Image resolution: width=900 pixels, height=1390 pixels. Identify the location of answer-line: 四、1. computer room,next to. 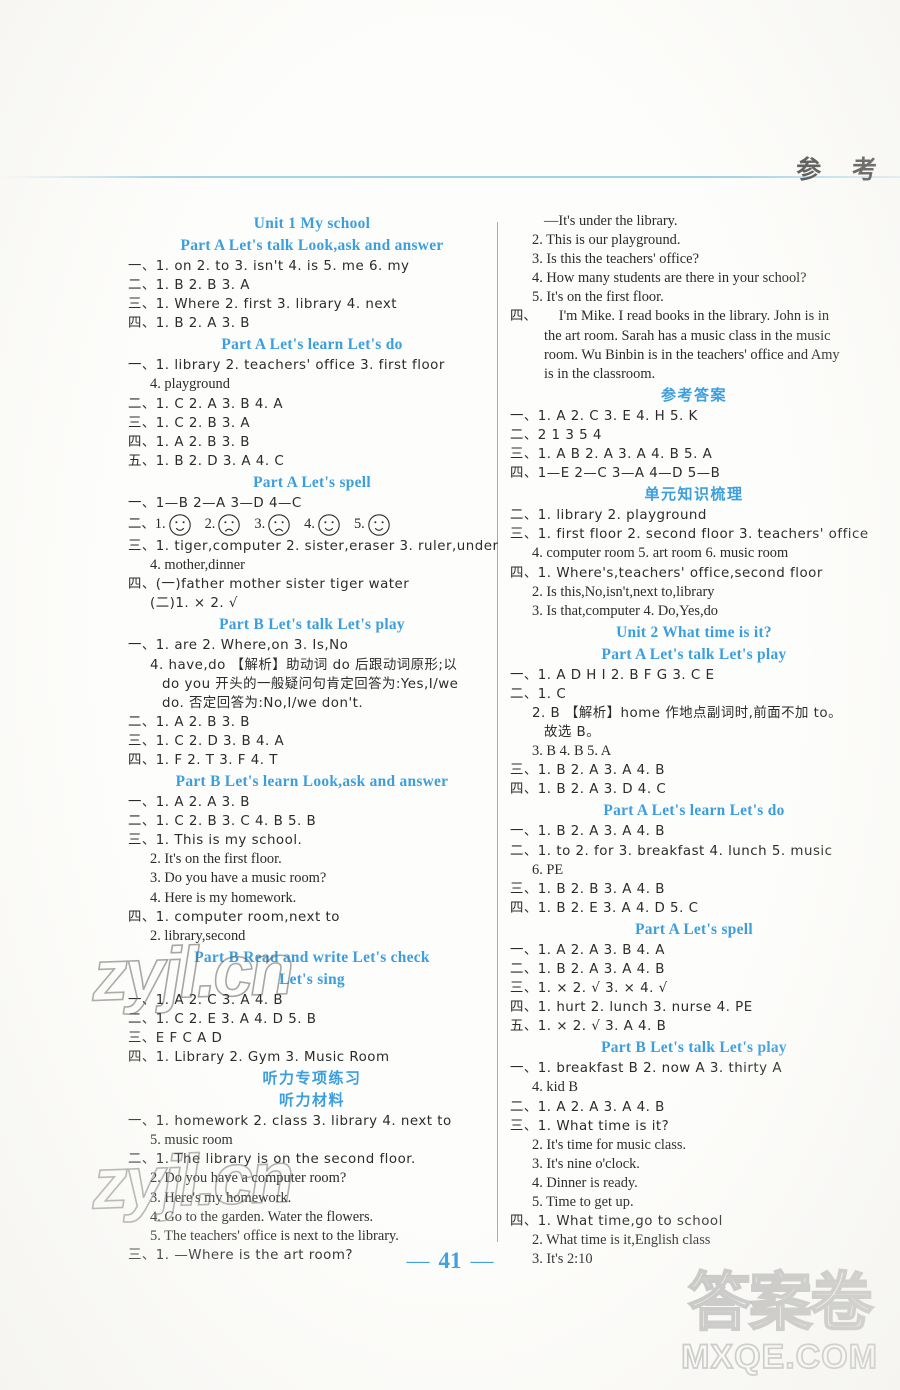
(234, 917).